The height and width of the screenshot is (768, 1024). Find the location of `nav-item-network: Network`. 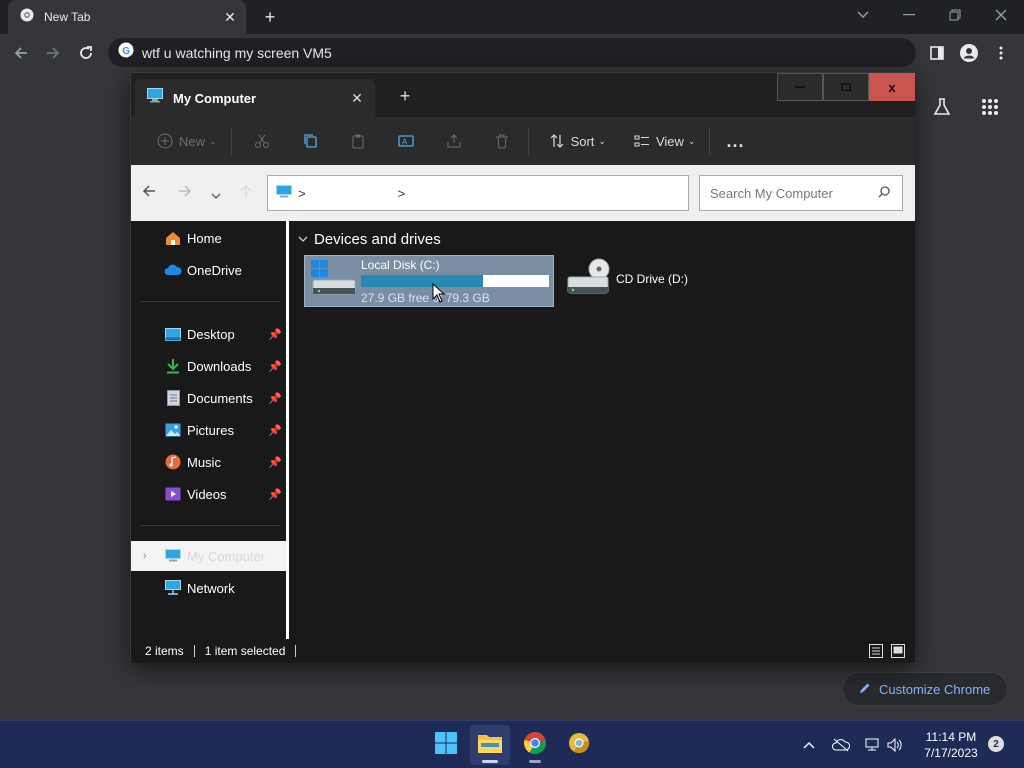

nav-item-network: Network is located at coordinates (208, 588).